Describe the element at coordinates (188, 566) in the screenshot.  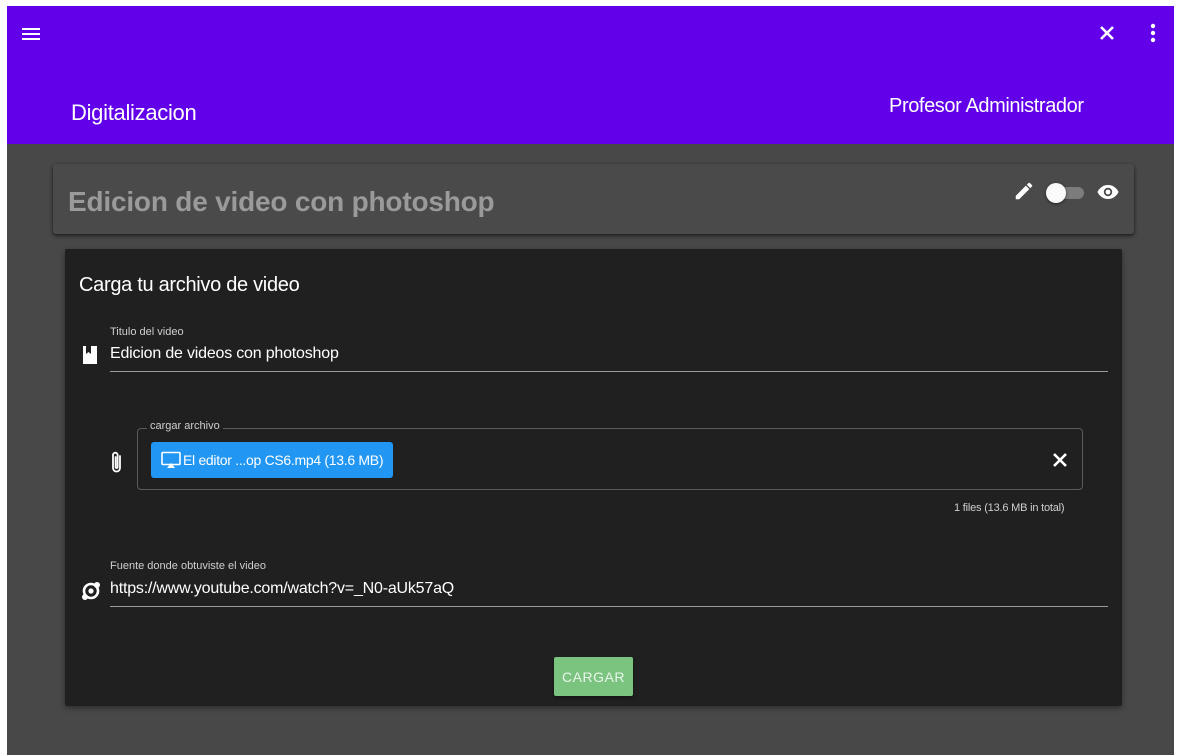
I see `source-field-label: Fuente donde obtuviste el video` at that location.